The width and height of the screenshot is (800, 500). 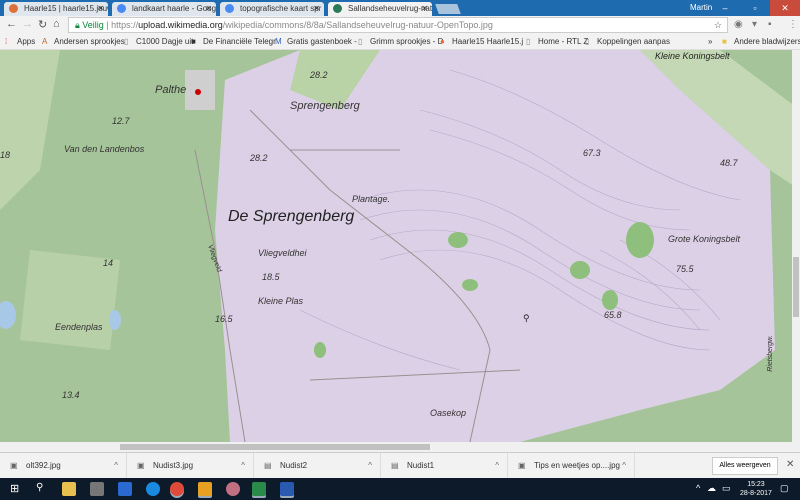 I want to click on map-label: 13.4, so click(x=71, y=395).